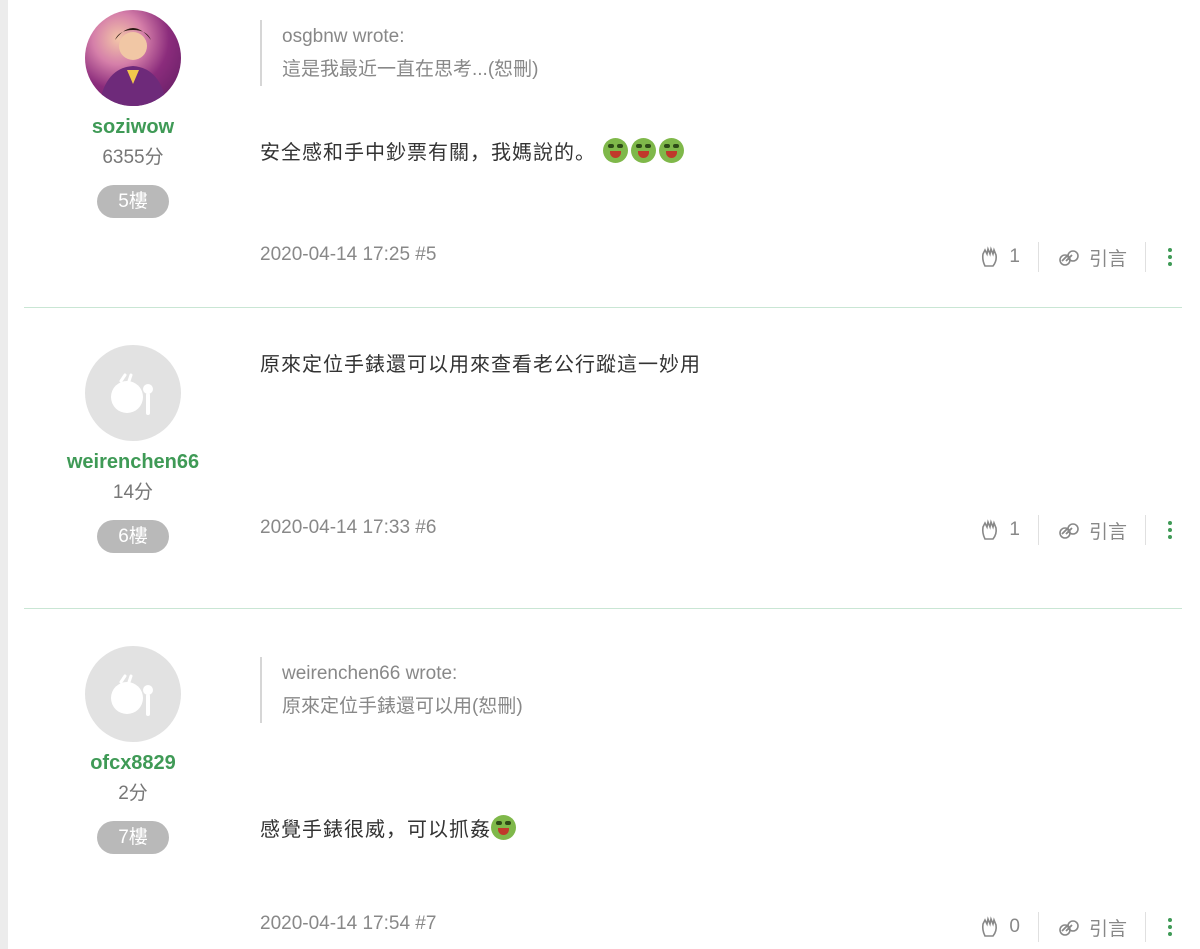 Image resolution: width=1200 pixels, height=949 pixels. What do you see at coordinates (375, 830) in the screenshot?
I see `post-body: 感覺手錶很威，可以抓姦` at bounding box center [375, 830].